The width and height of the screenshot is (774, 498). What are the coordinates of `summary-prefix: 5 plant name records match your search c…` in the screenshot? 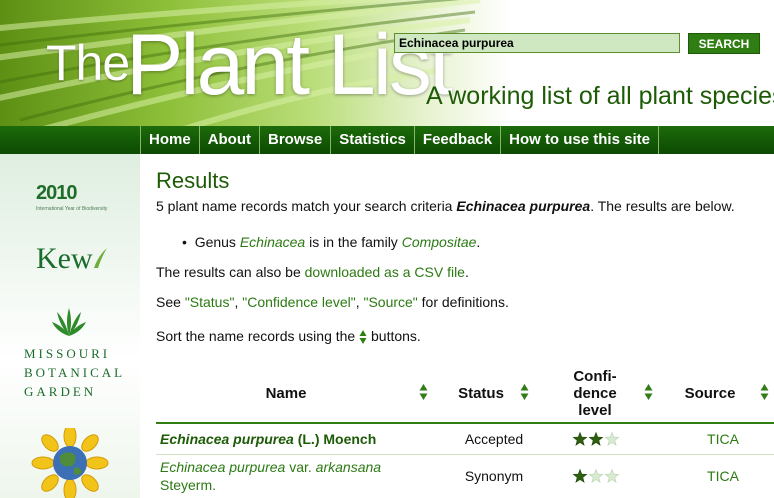 It's located at (306, 206).